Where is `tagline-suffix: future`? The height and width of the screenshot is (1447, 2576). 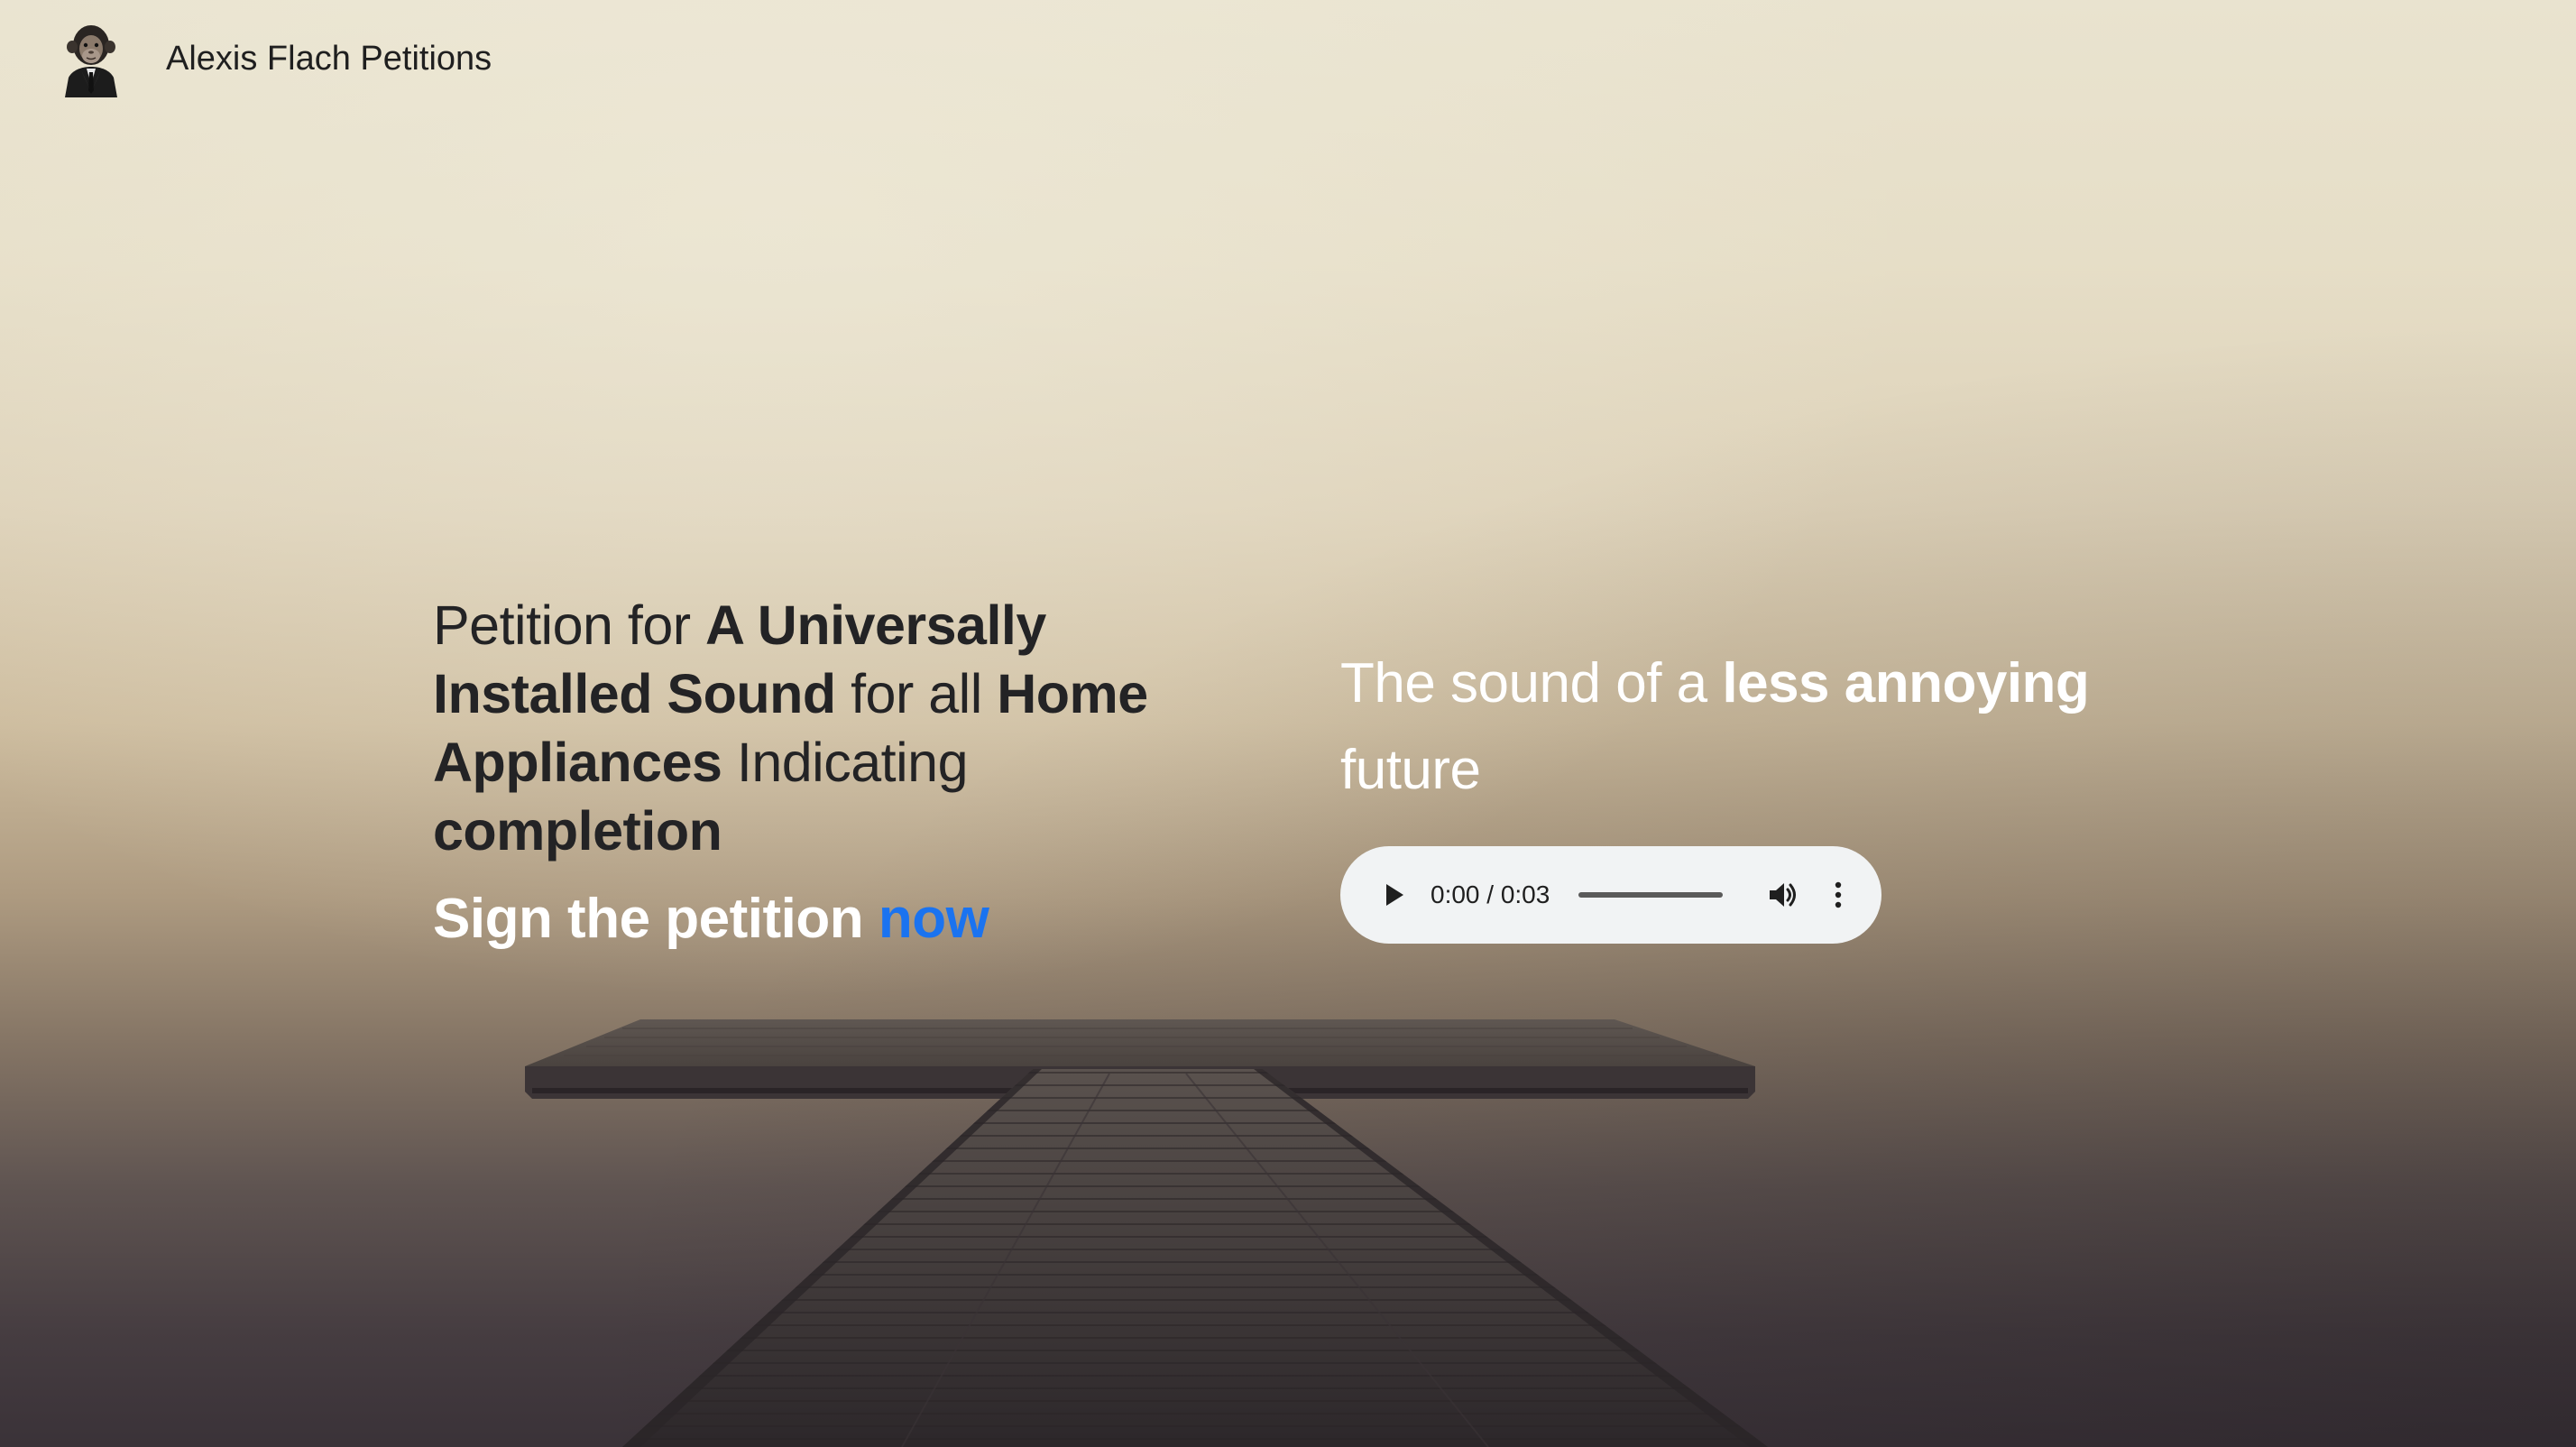
tagline-suffix: future is located at coordinates (1411, 770).